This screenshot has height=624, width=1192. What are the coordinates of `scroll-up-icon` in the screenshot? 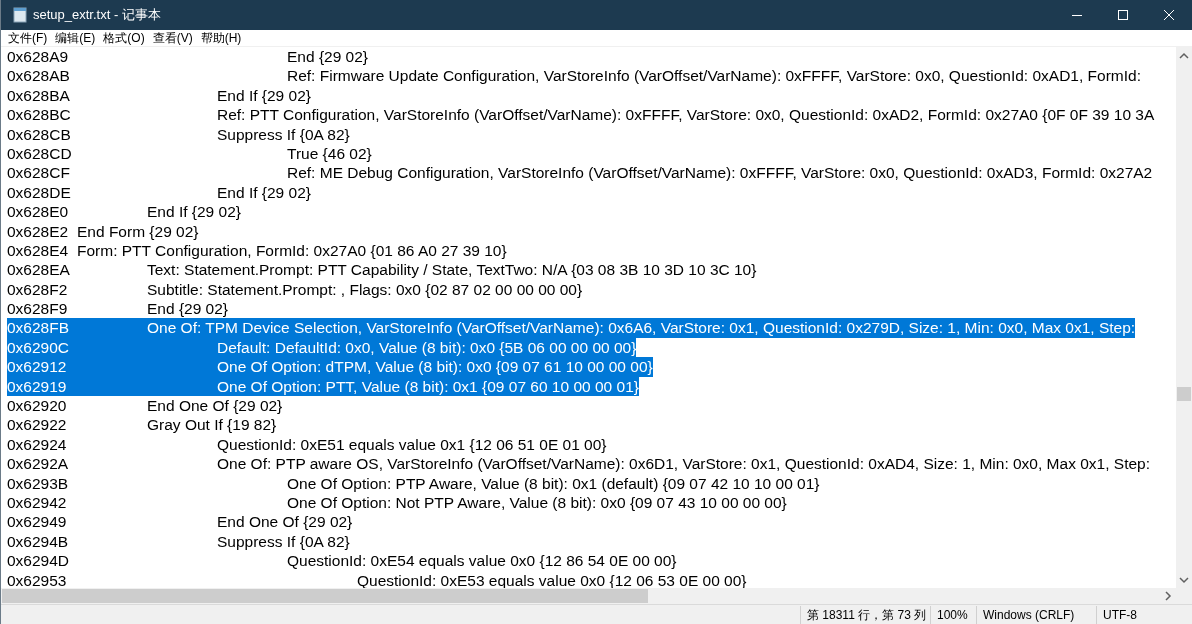 It's located at (1184, 56).